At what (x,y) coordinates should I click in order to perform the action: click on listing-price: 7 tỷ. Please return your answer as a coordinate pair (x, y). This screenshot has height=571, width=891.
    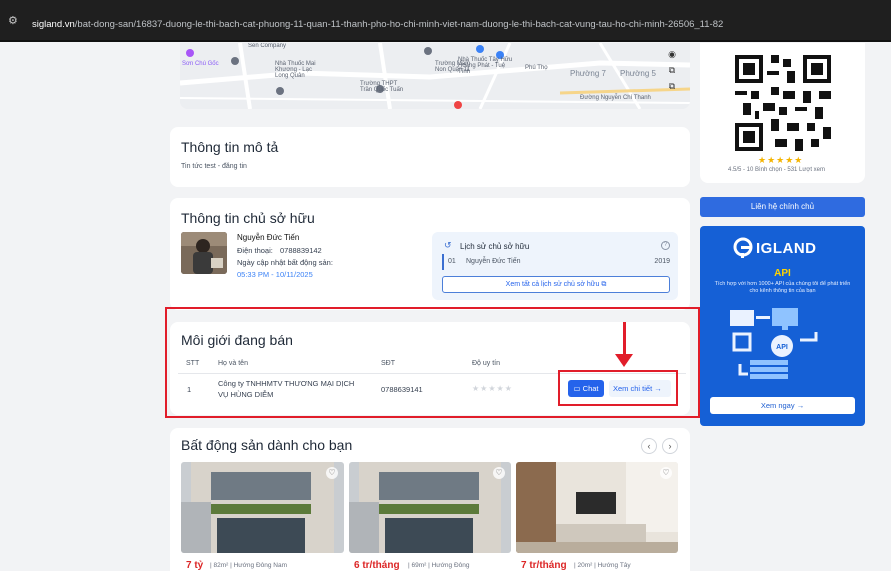
    Looking at the image, I should click on (195, 565).